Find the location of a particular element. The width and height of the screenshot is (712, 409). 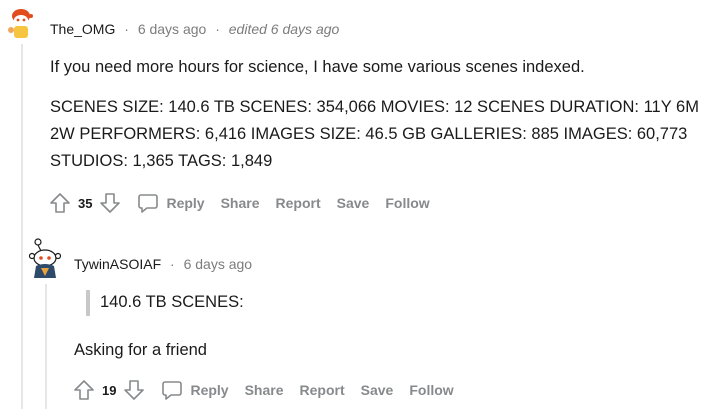

comment-paragraph: Asking for a friend is located at coordinates (140, 350).